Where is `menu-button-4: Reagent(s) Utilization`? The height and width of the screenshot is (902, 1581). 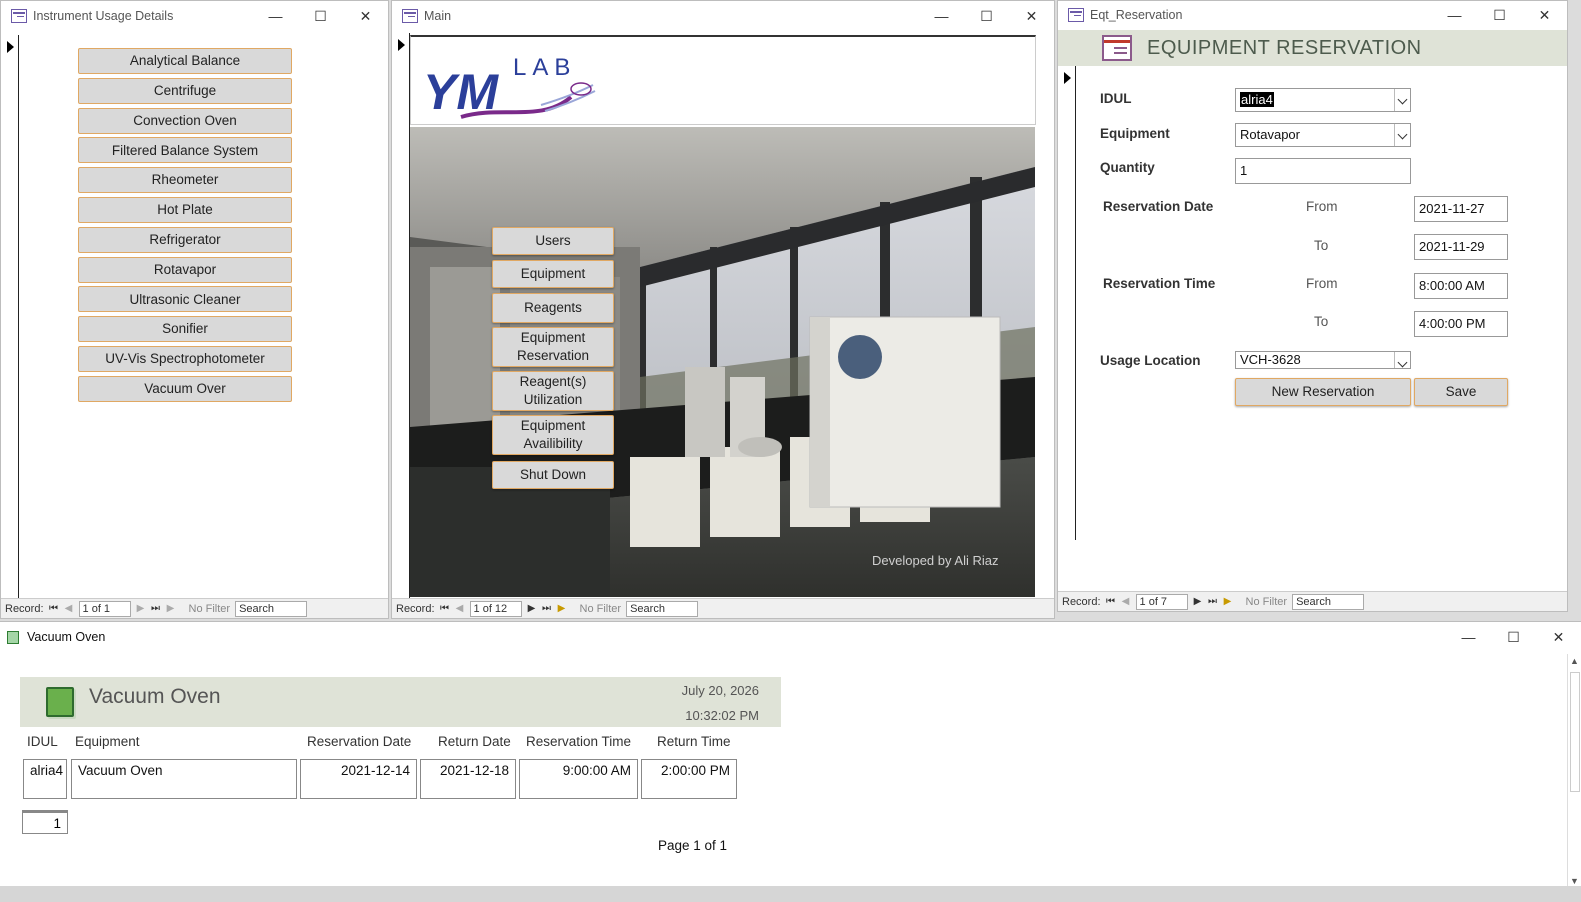 menu-button-4: Reagent(s) Utilization is located at coordinates (553, 391).